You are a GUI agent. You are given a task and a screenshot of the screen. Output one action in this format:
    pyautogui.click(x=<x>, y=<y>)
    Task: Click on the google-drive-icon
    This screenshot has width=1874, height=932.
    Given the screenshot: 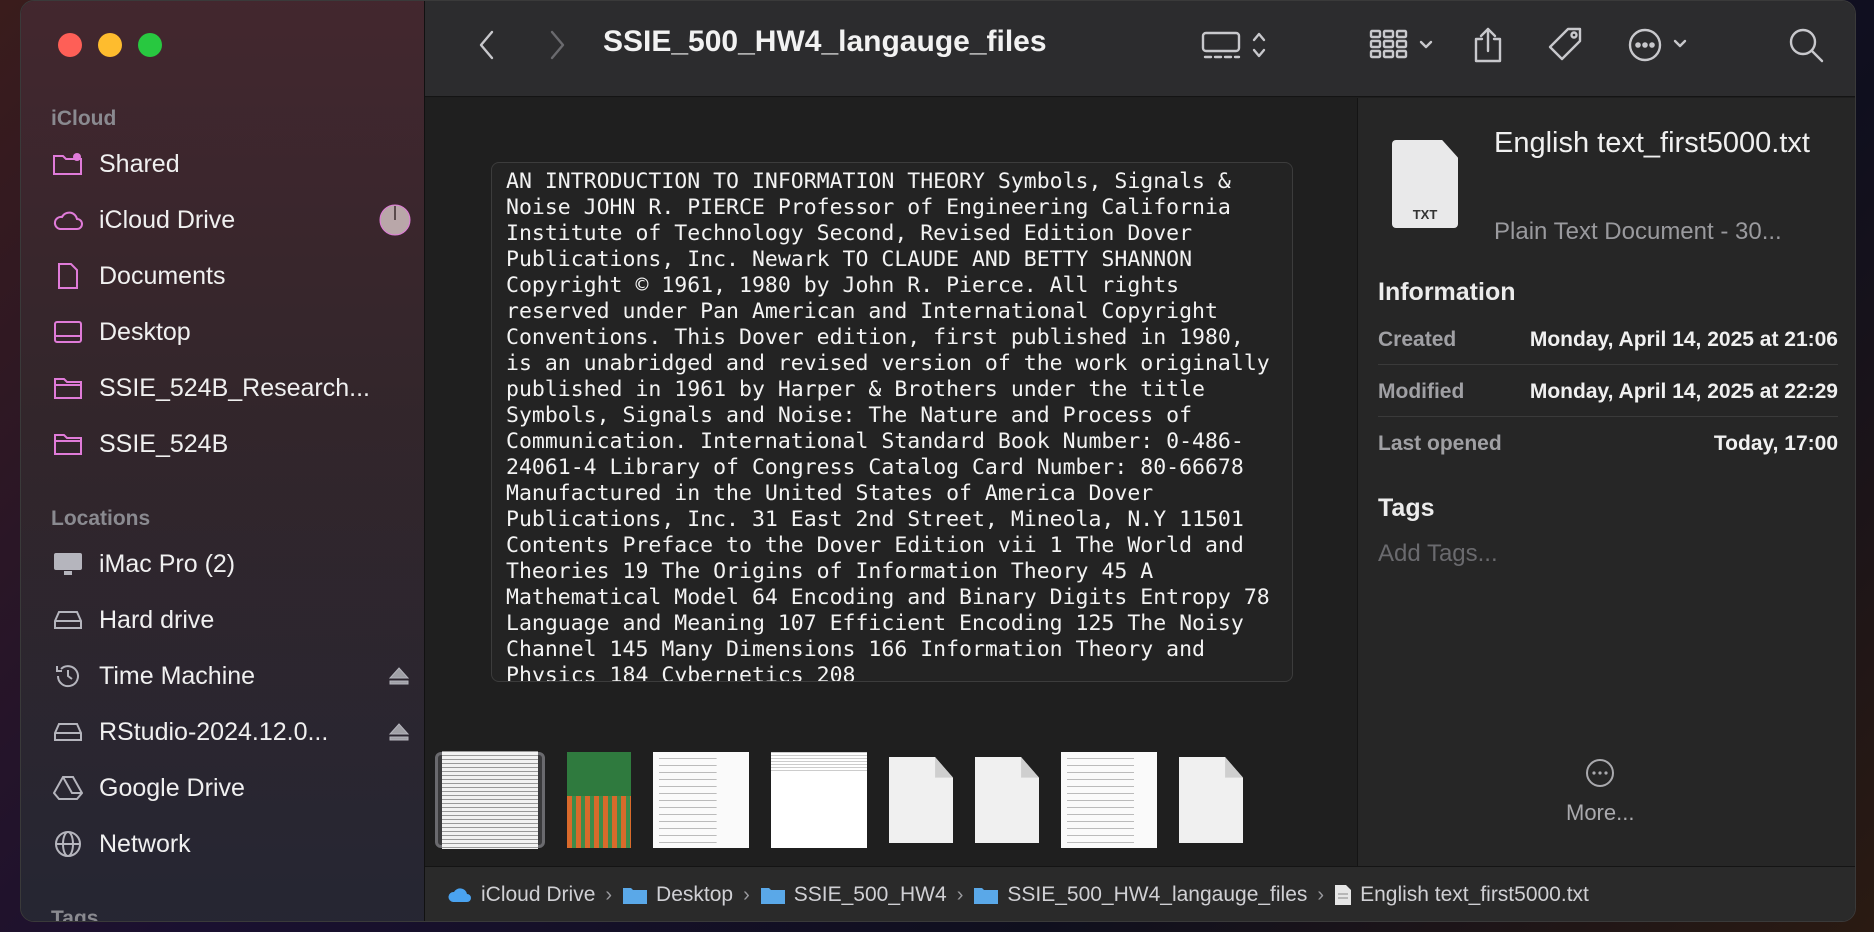 What is the action you would take?
    pyautogui.click(x=68, y=788)
    